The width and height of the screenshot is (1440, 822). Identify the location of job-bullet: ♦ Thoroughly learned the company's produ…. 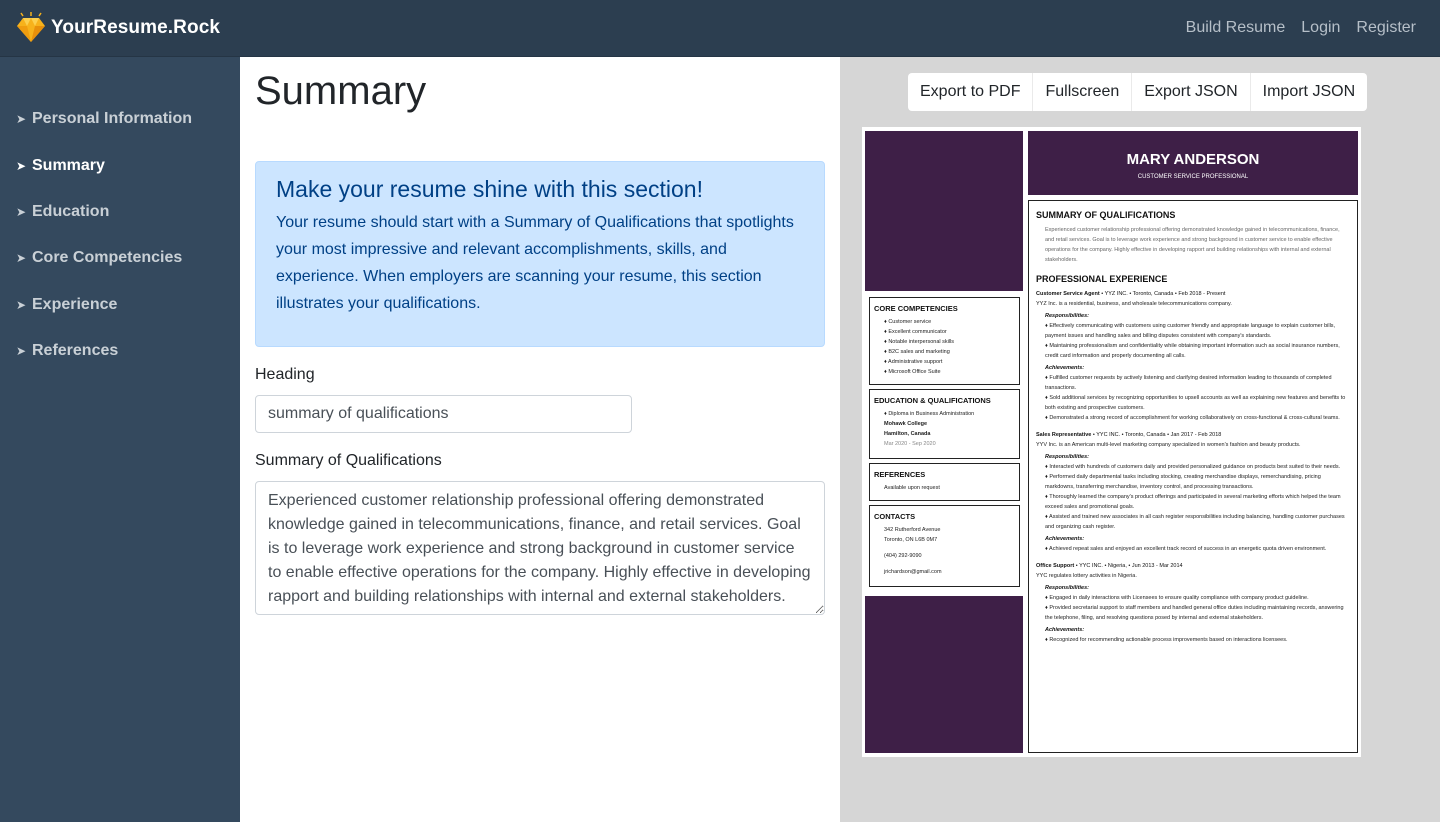
(1193, 502).